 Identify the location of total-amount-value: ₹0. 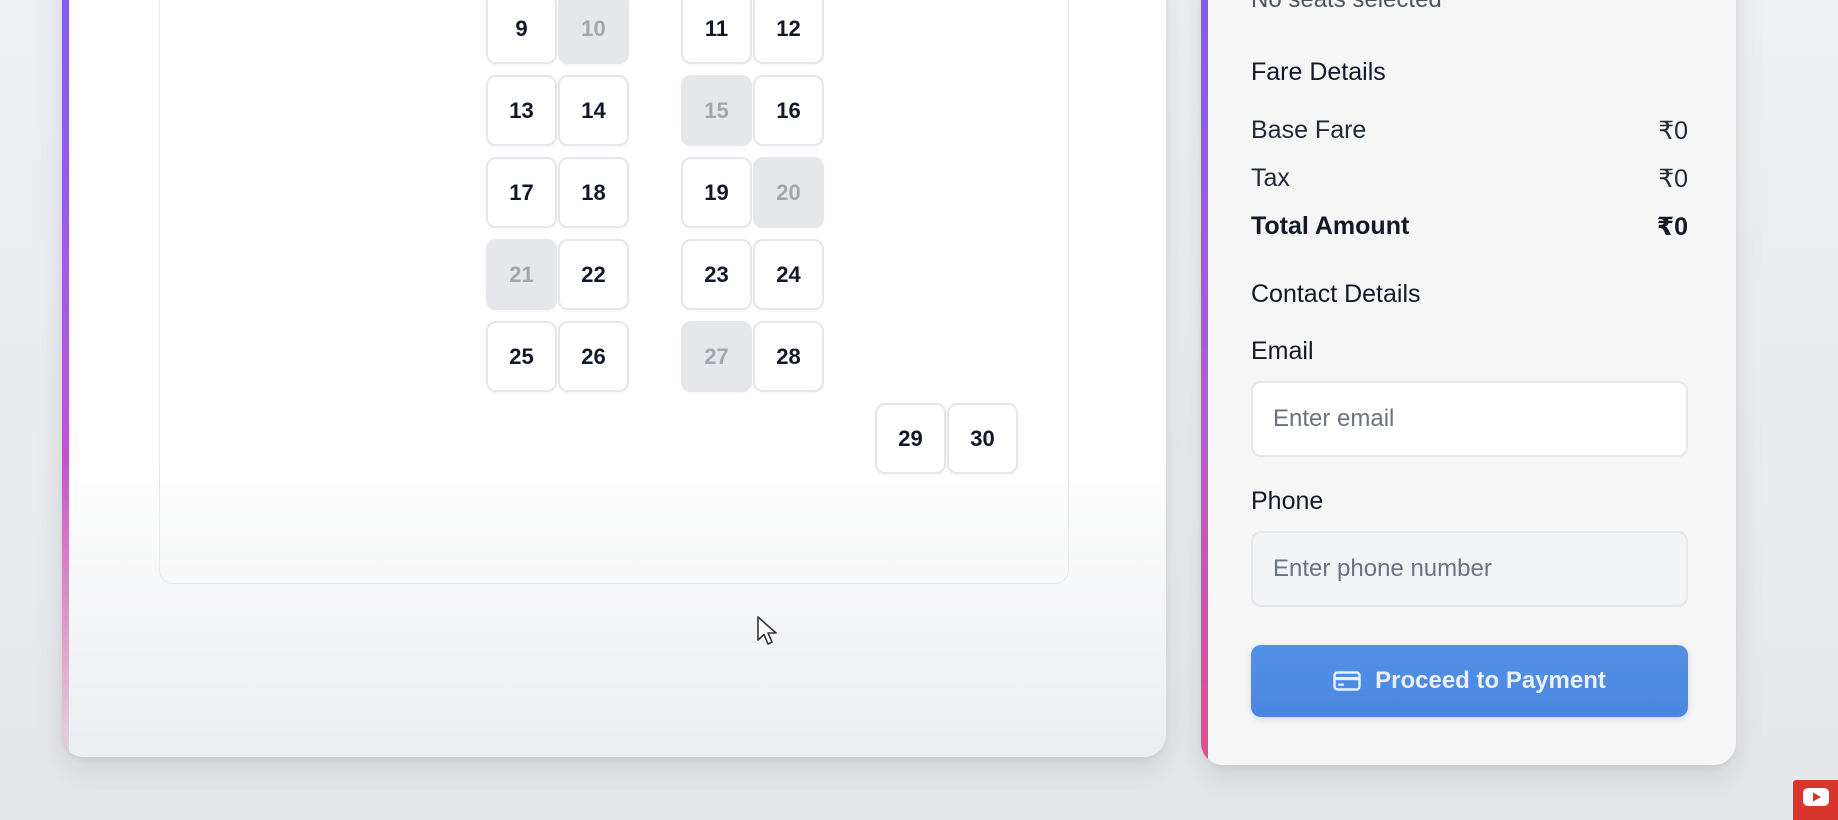
(1672, 227).